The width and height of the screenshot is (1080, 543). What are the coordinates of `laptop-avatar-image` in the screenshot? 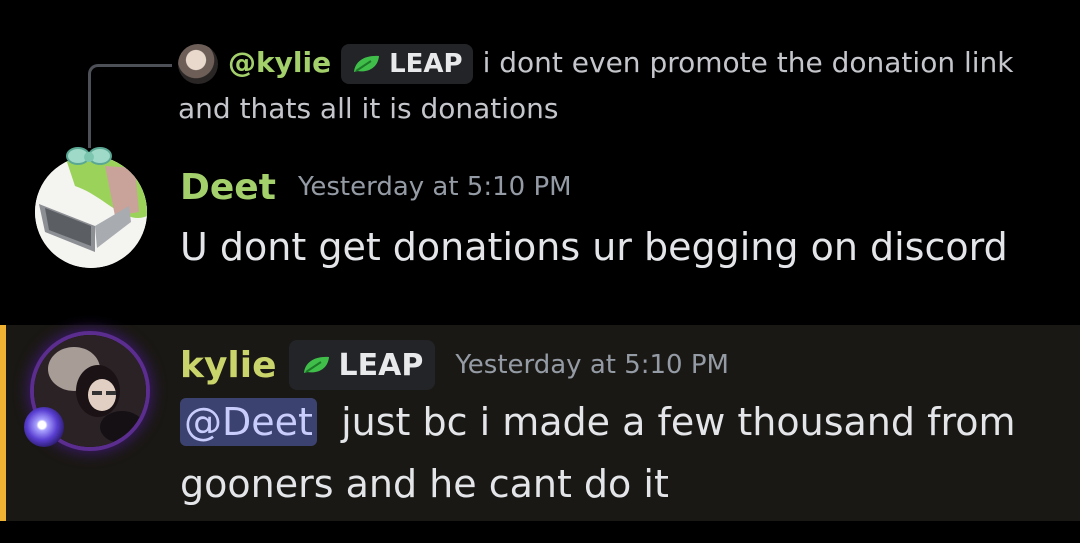 It's located at (91, 212).